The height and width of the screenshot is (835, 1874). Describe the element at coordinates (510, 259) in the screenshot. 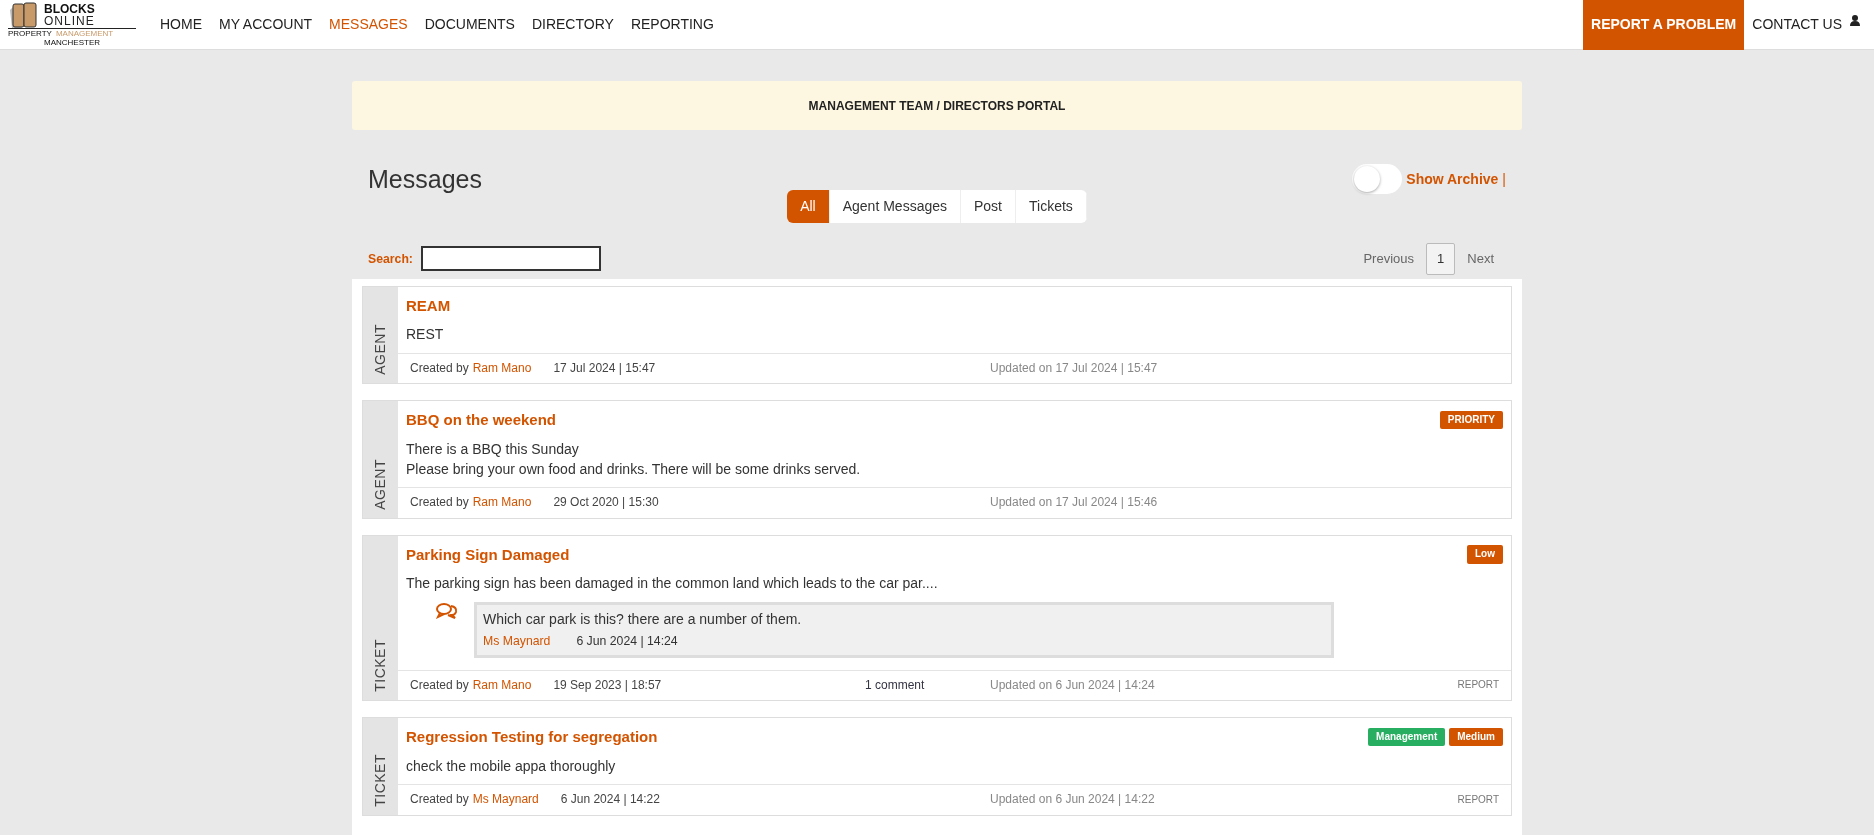

I see `search-field` at that location.